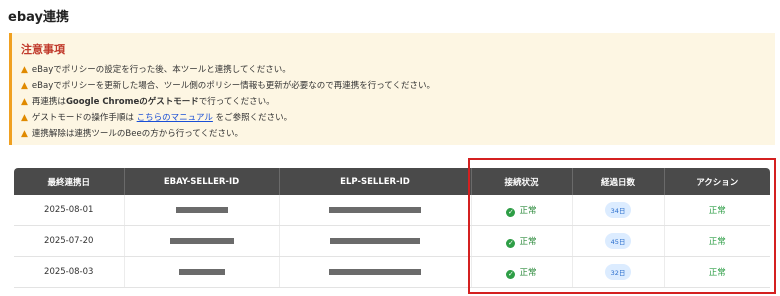 This screenshot has height=296, width=780. Describe the element at coordinates (254, 118) in the screenshot. I see `notice-text: をご参照ください。` at that location.